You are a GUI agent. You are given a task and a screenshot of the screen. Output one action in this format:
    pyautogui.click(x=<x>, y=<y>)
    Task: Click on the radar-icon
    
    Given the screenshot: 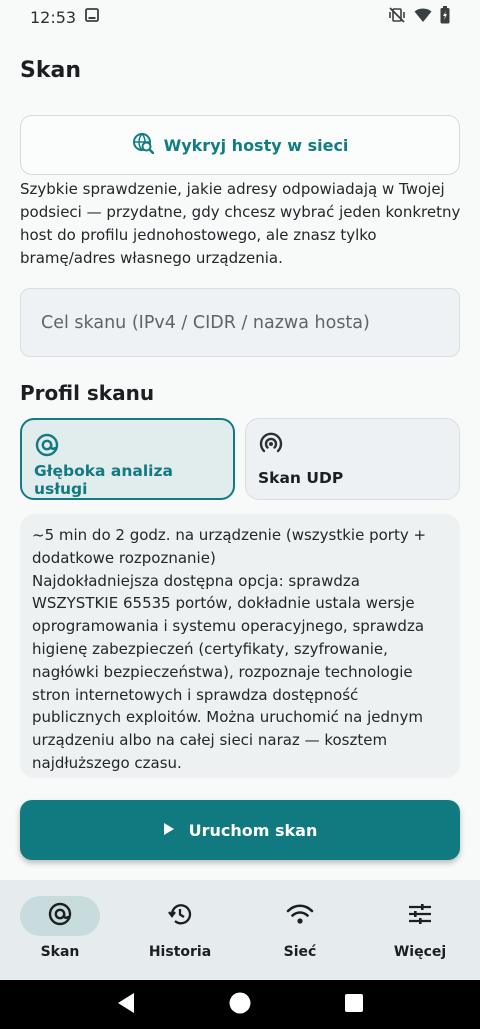 What is the action you would take?
    pyautogui.click(x=352, y=446)
    